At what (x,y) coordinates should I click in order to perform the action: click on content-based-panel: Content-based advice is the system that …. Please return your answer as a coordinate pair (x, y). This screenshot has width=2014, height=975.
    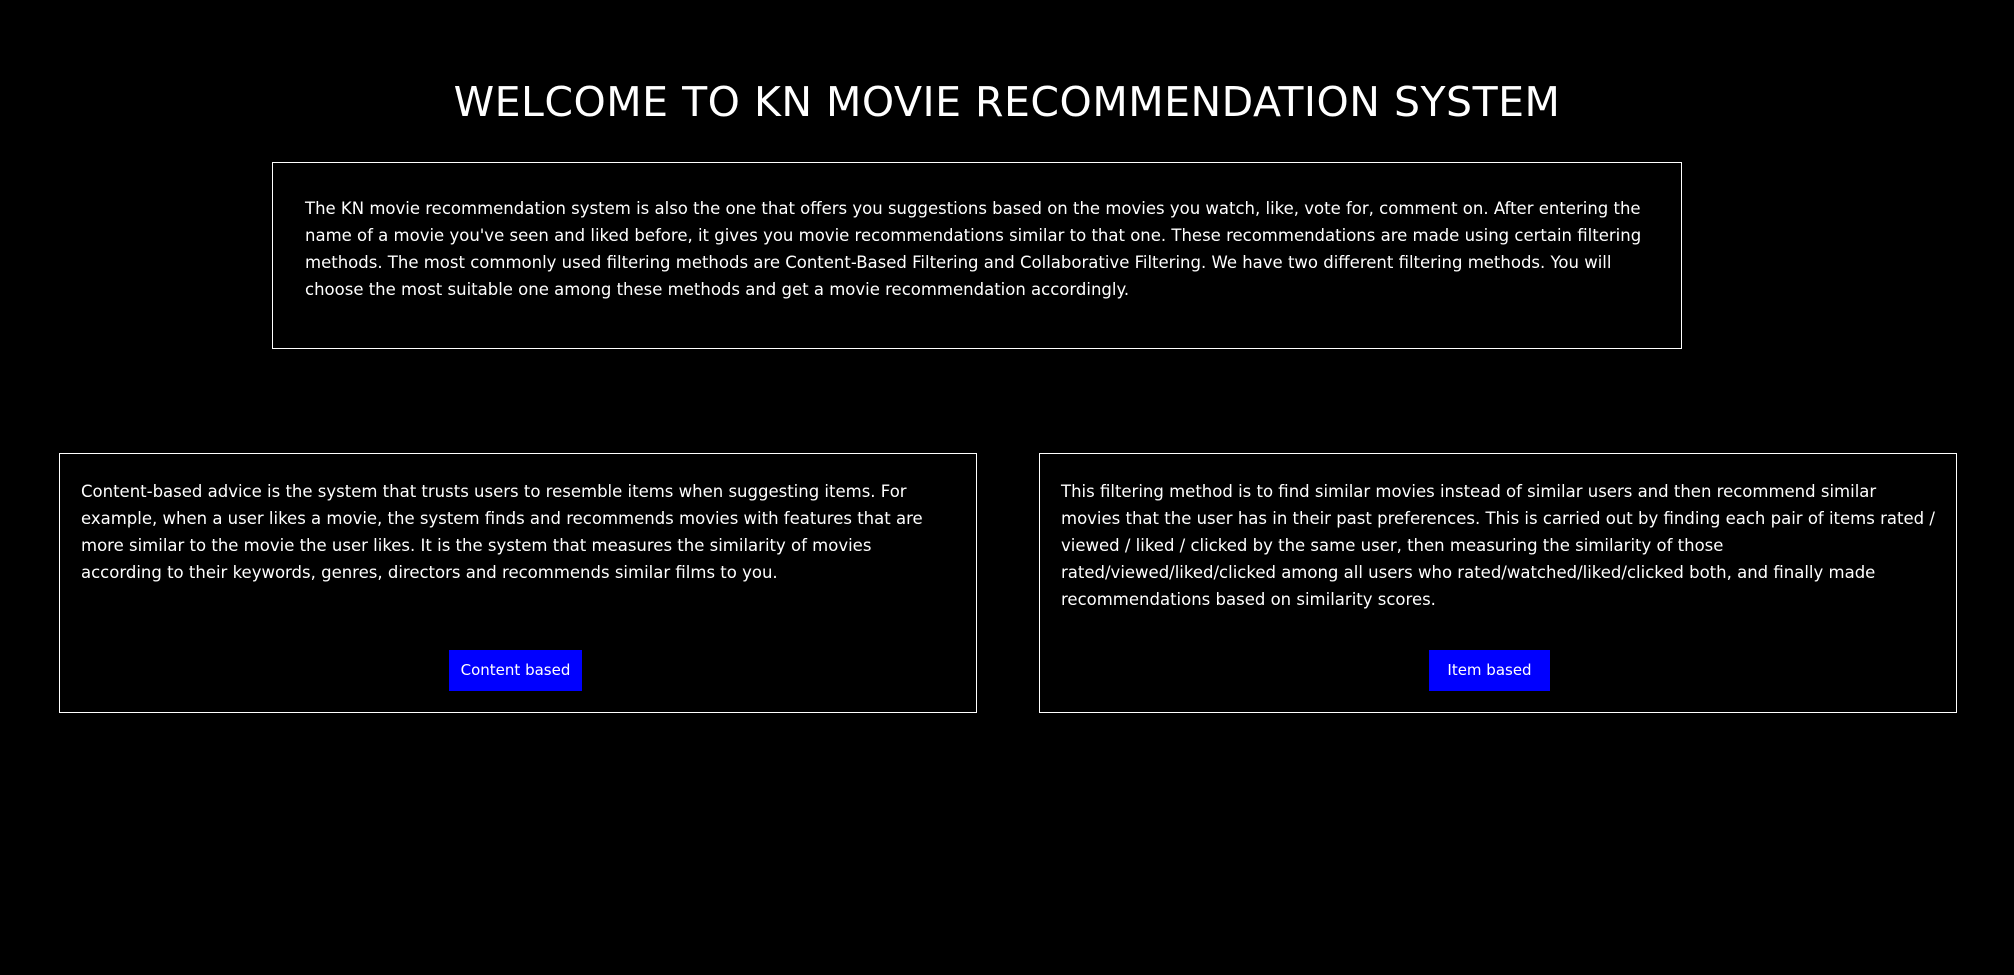
    Looking at the image, I should click on (518, 583).